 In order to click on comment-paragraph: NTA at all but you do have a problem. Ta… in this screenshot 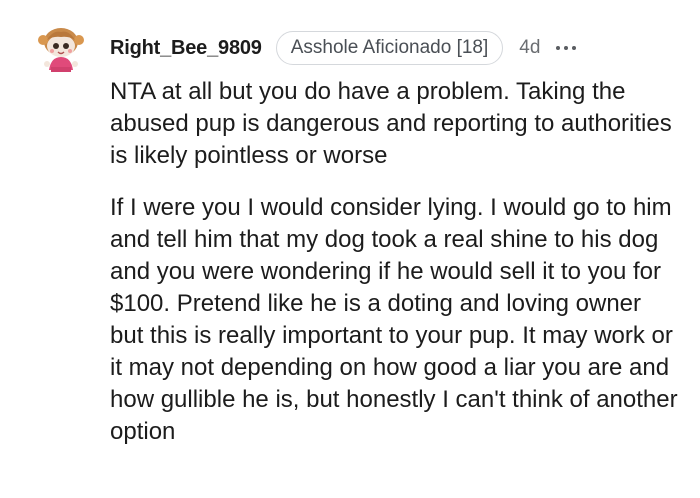, I will do `click(391, 123)`.